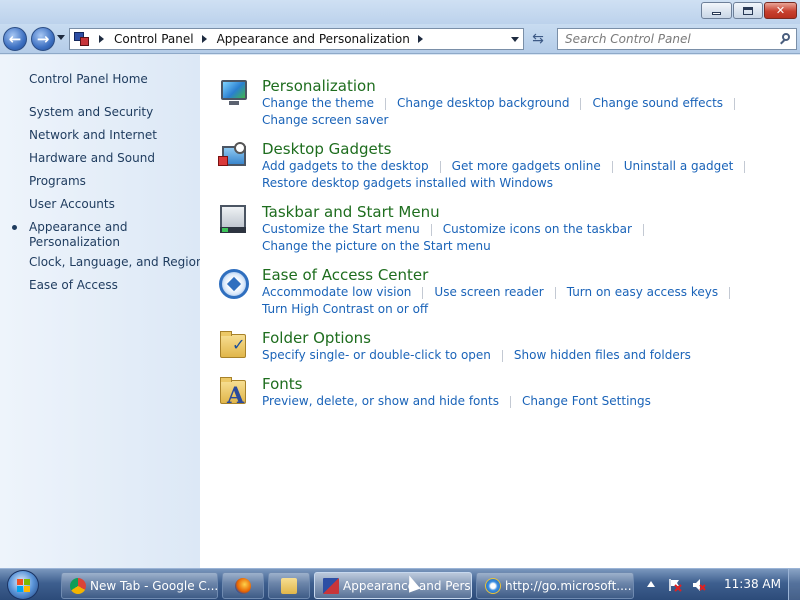 The image size is (800, 600). I want to click on maximize-button, so click(748, 10).